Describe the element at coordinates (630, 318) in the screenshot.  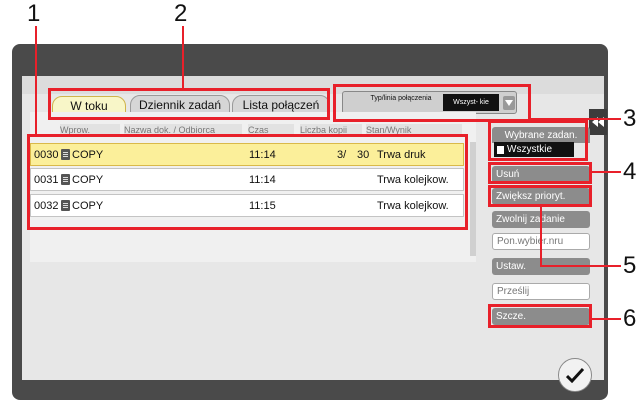
I see `callout-number-6: 6` at that location.